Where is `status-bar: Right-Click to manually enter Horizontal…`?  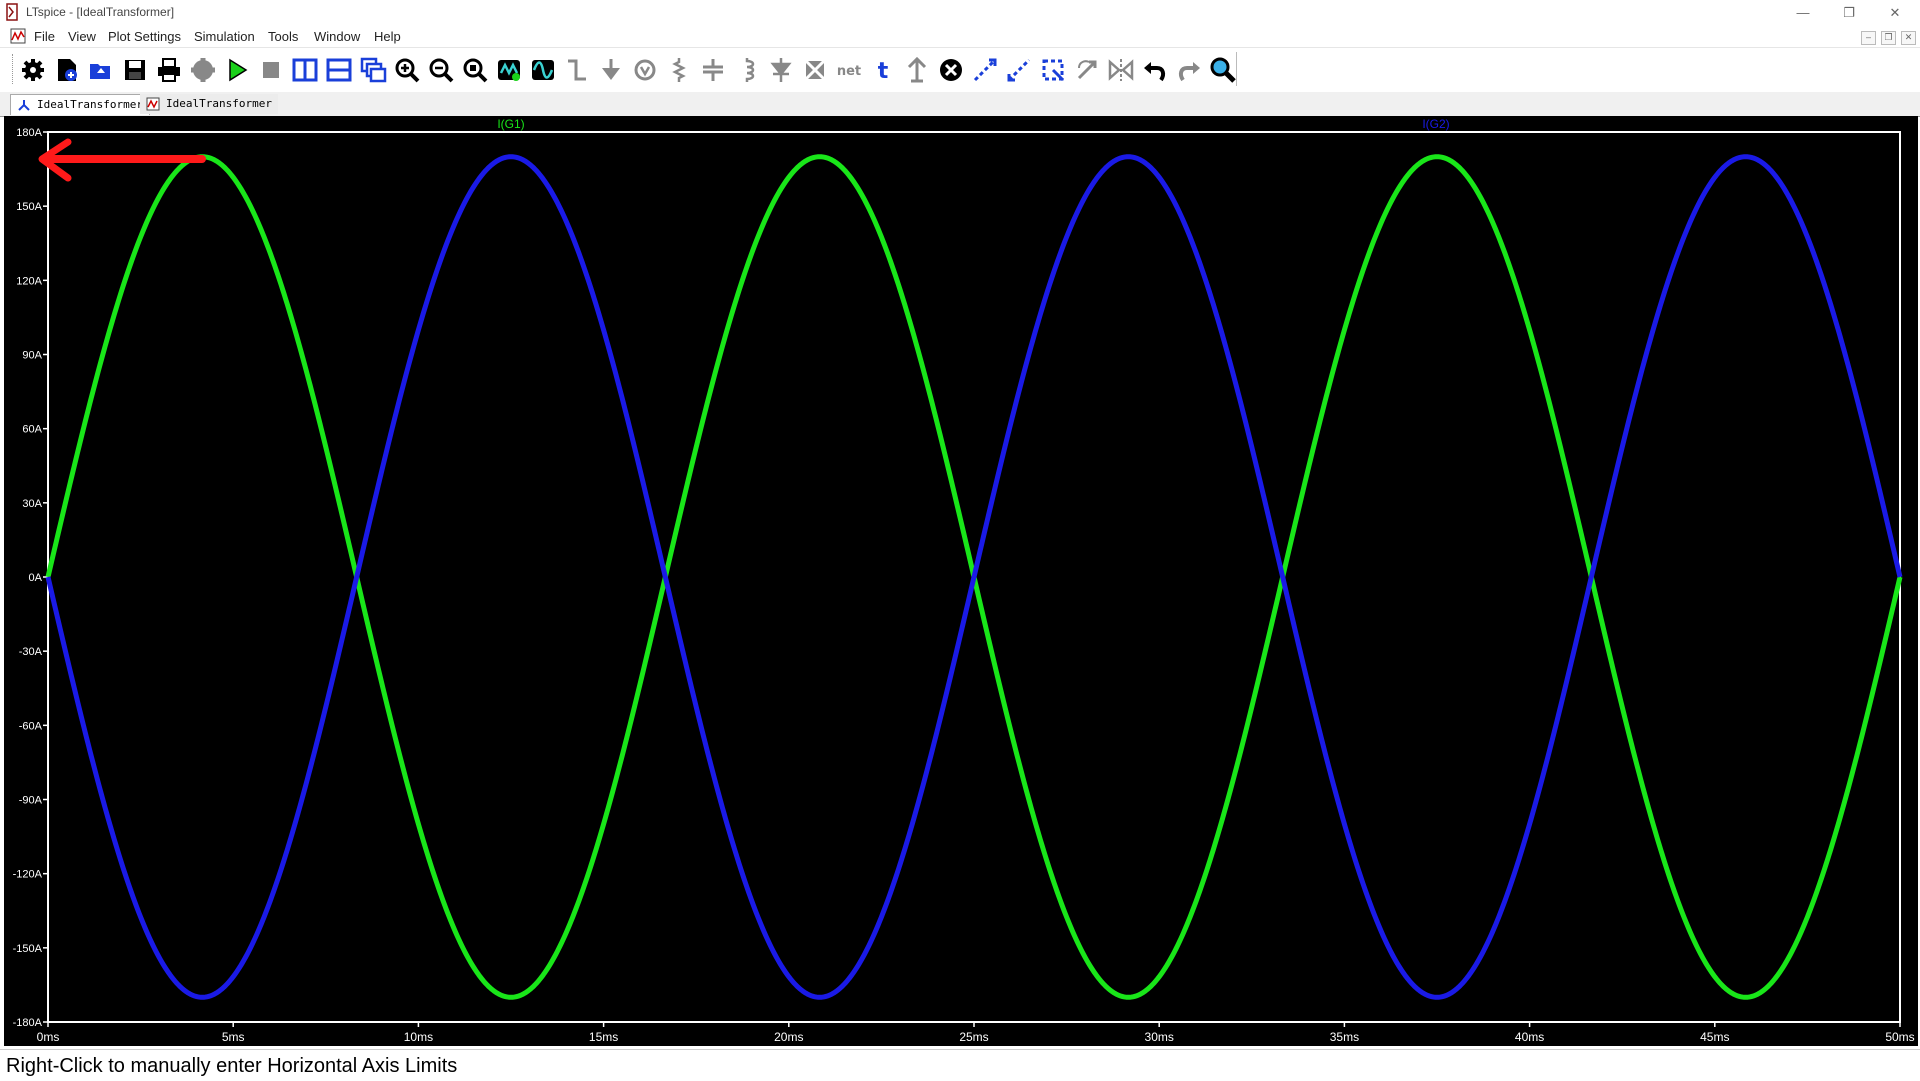
status-bar: Right-Click to manually enter Horizontal… is located at coordinates (960, 1065).